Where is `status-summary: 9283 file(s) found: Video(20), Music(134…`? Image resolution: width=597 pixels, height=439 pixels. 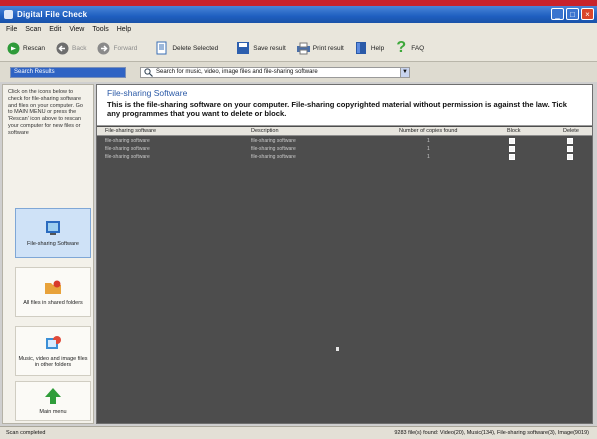
status-summary: 9283 file(s) found: Video(20), Music(134… is located at coordinates (491, 433).